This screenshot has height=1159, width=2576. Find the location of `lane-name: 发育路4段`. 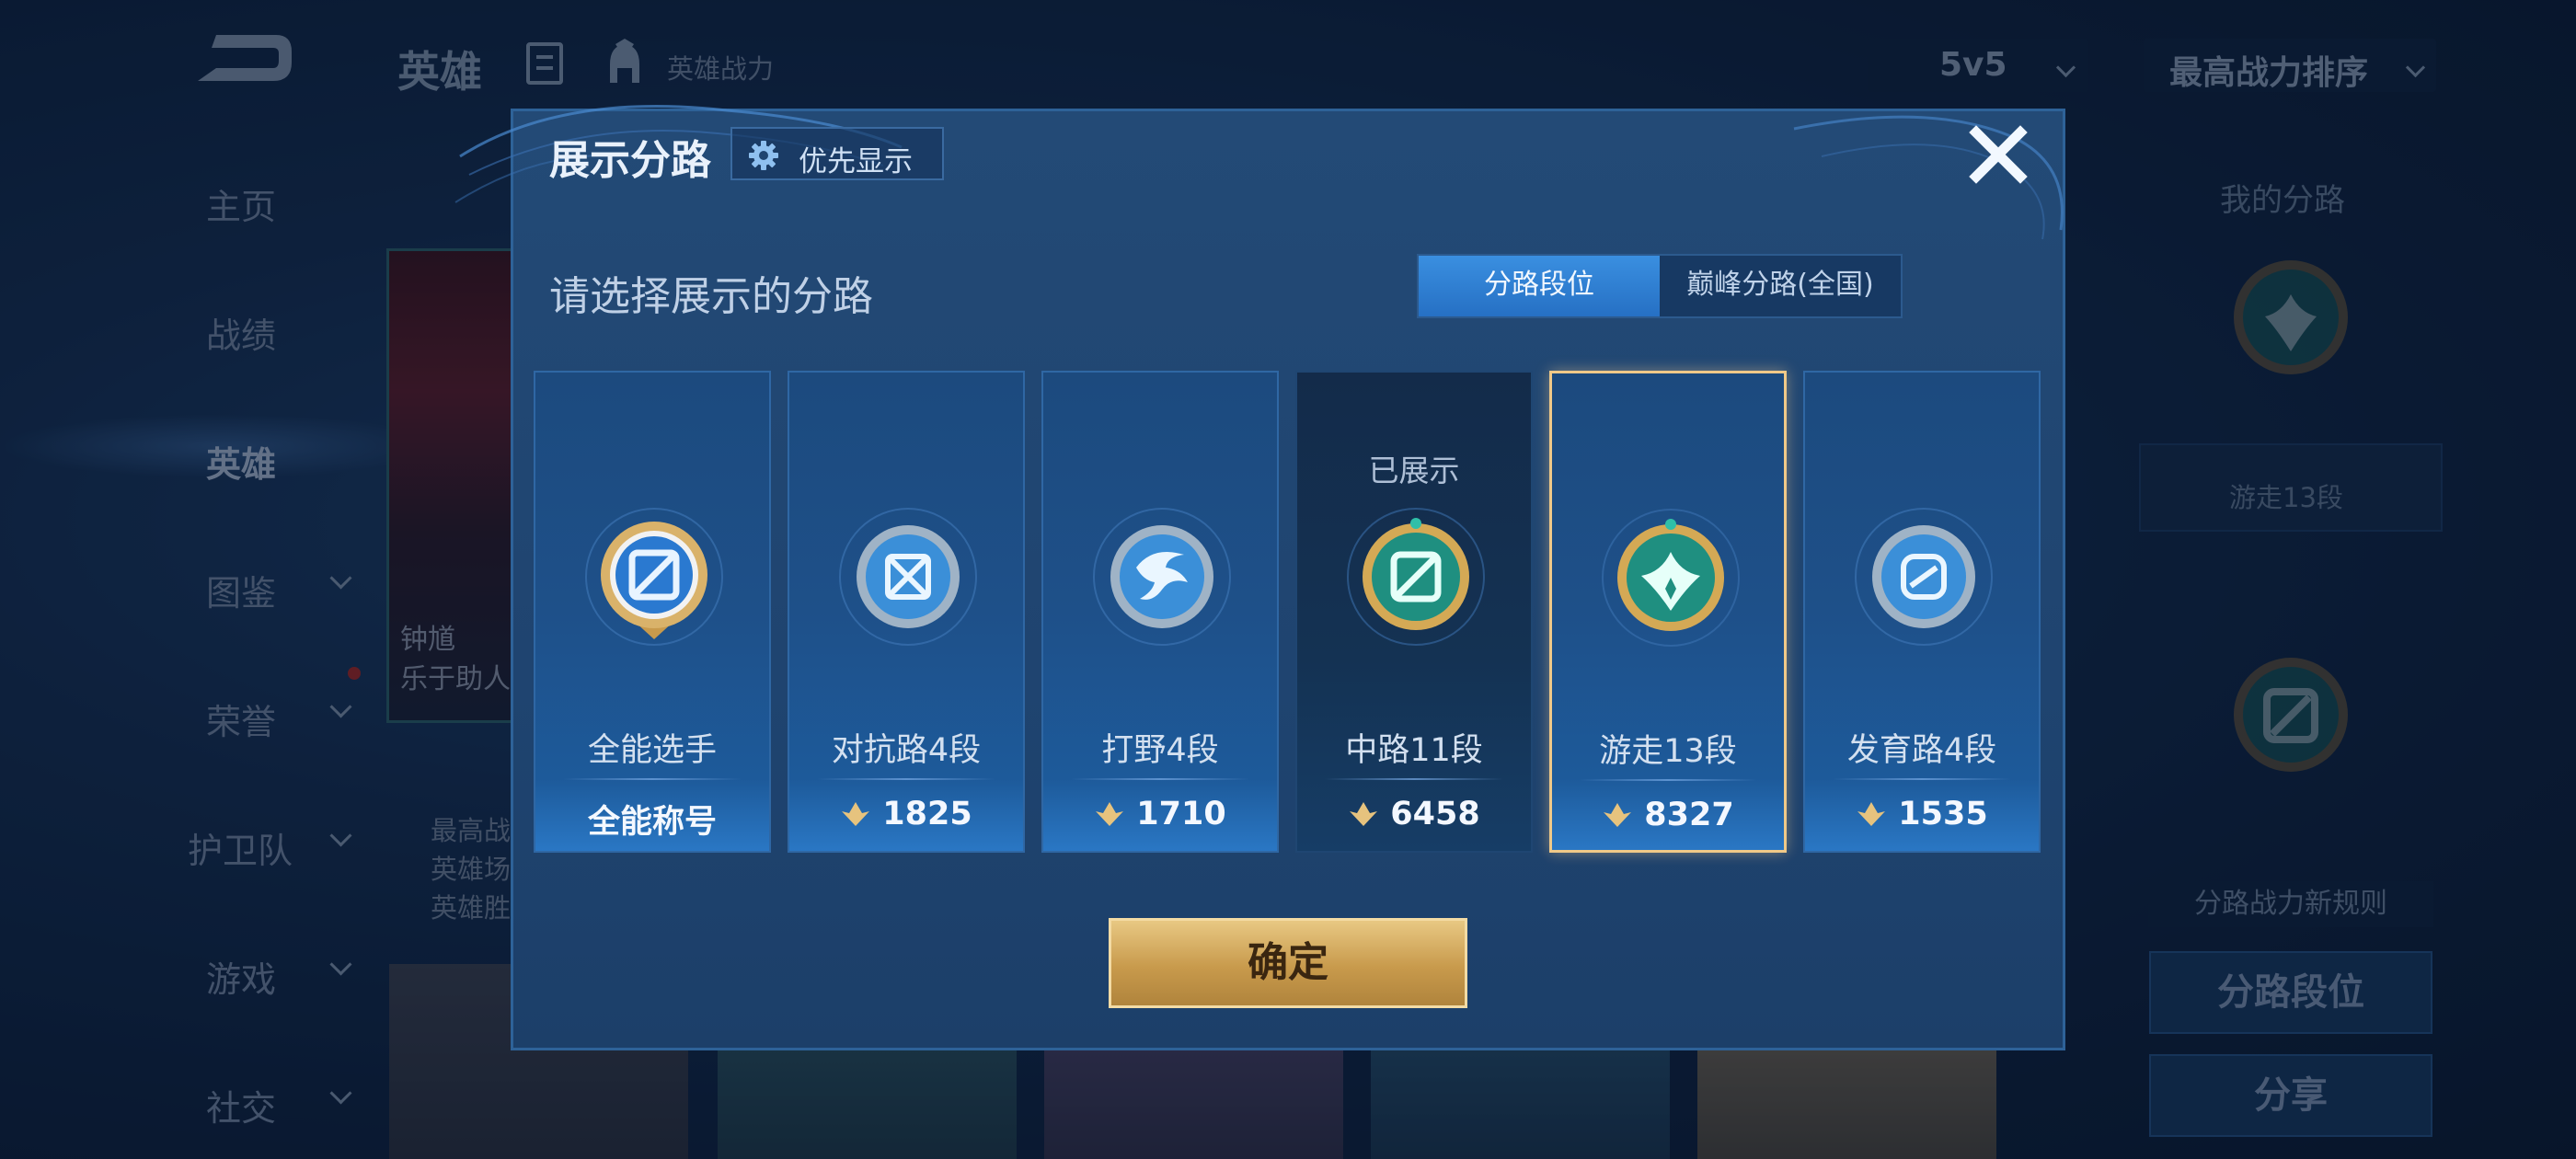

lane-name: 发育路4段 is located at coordinates (1921, 750).